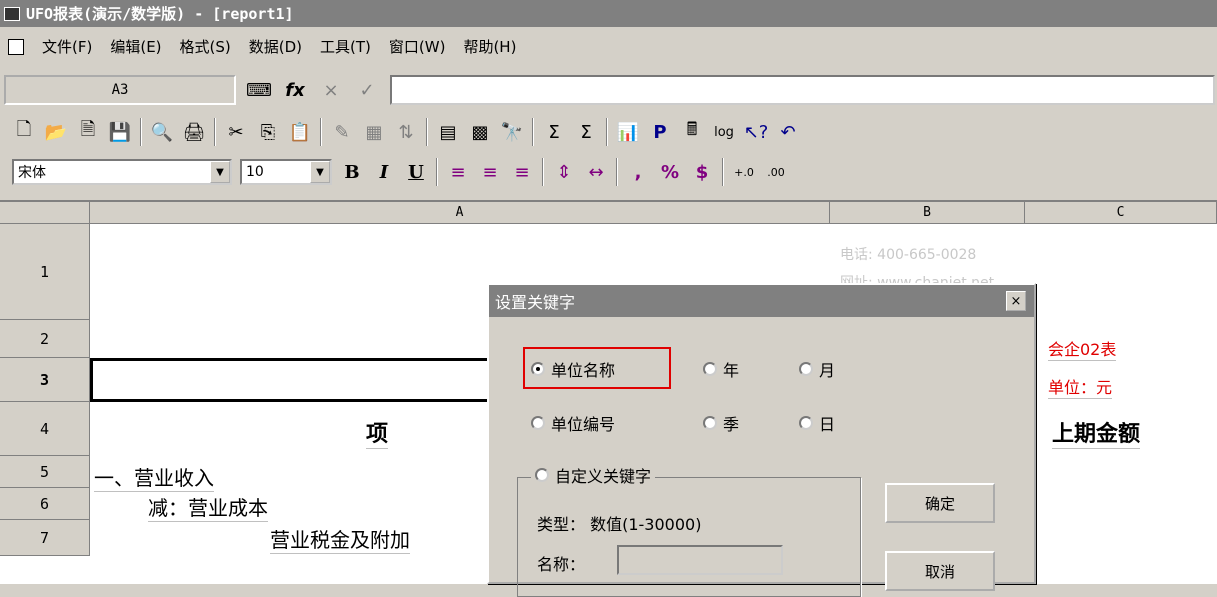 The height and width of the screenshot is (597, 1217). I want to click on cancel-icon: ×, so click(331, 90).